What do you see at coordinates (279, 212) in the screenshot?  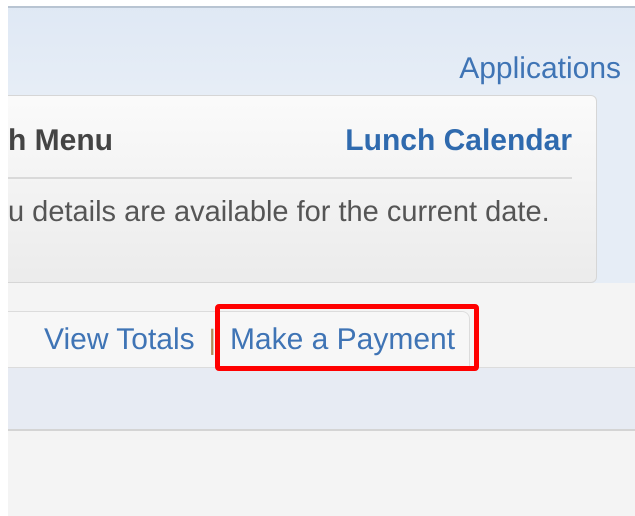 I see `menu-message: u details are available for the current date.` at bounding box center [279, 212].